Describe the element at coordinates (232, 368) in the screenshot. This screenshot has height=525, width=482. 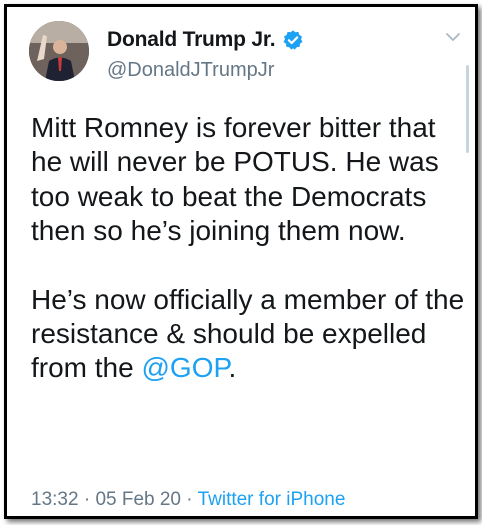
I see `tweet-paragraph-2-end: .` at that location.